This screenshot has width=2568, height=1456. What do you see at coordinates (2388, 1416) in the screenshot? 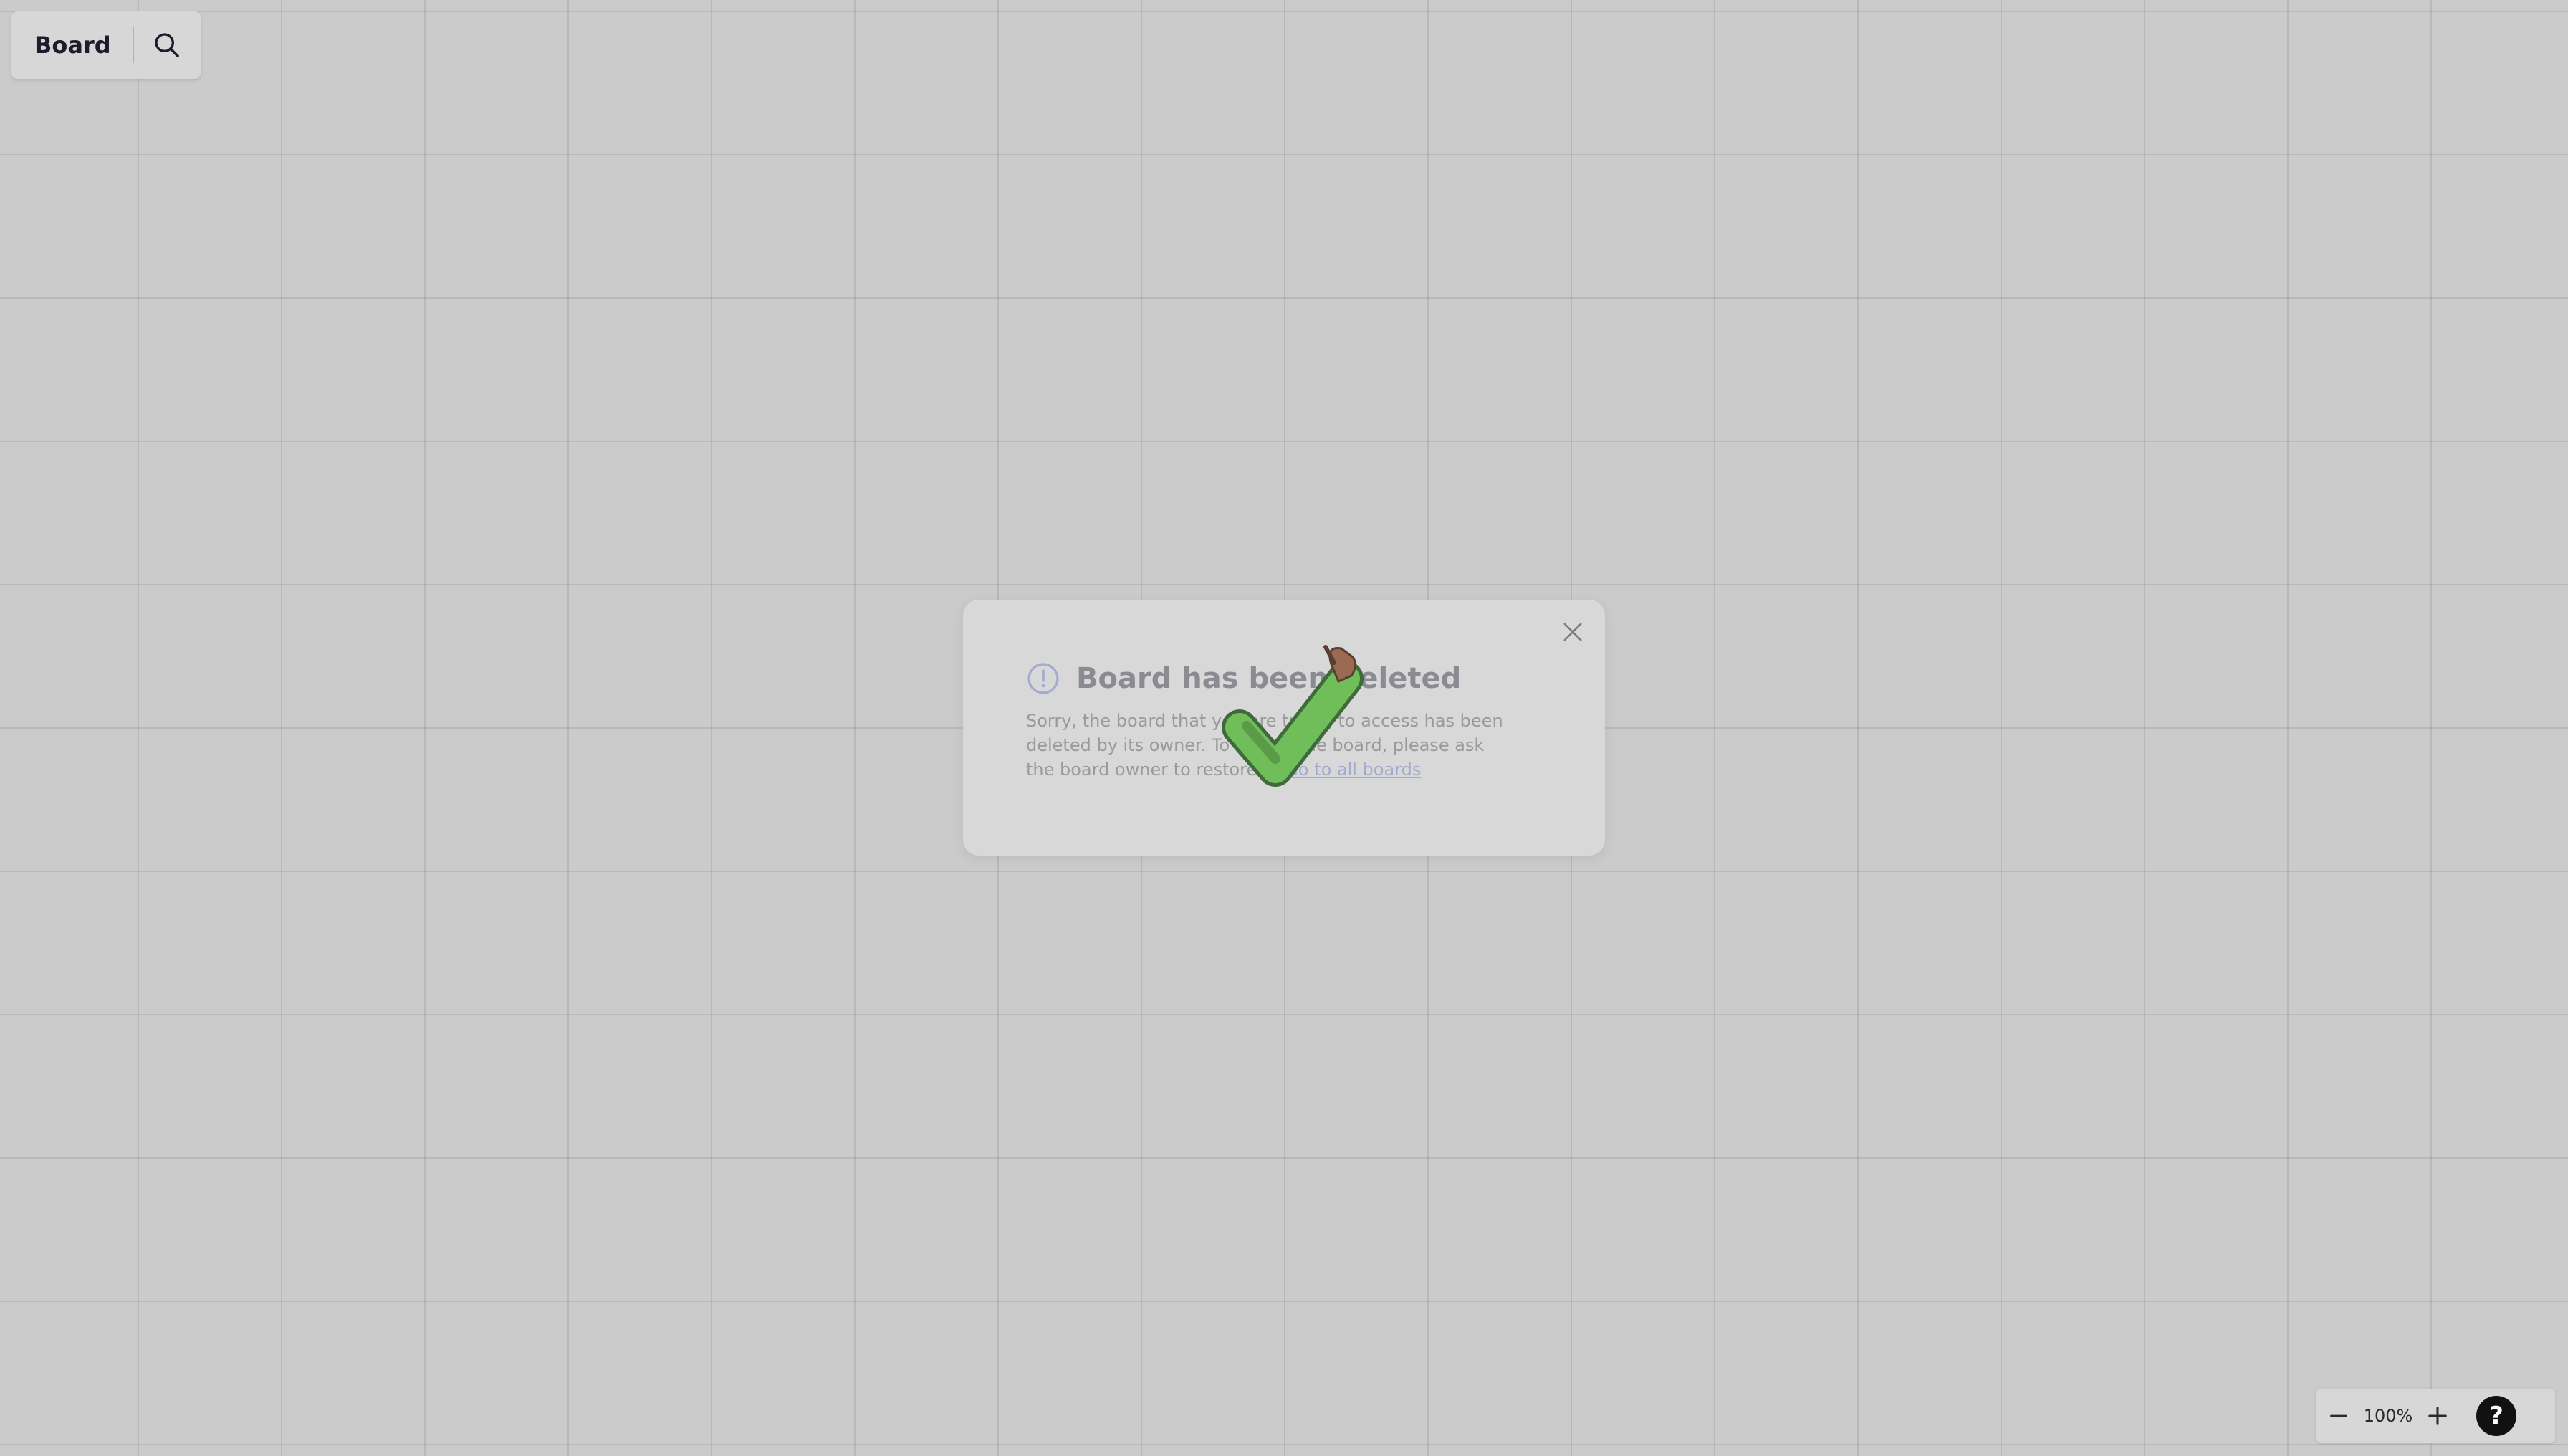
I see `zoom-level: 100%` at bounding box center [2388, 1416].